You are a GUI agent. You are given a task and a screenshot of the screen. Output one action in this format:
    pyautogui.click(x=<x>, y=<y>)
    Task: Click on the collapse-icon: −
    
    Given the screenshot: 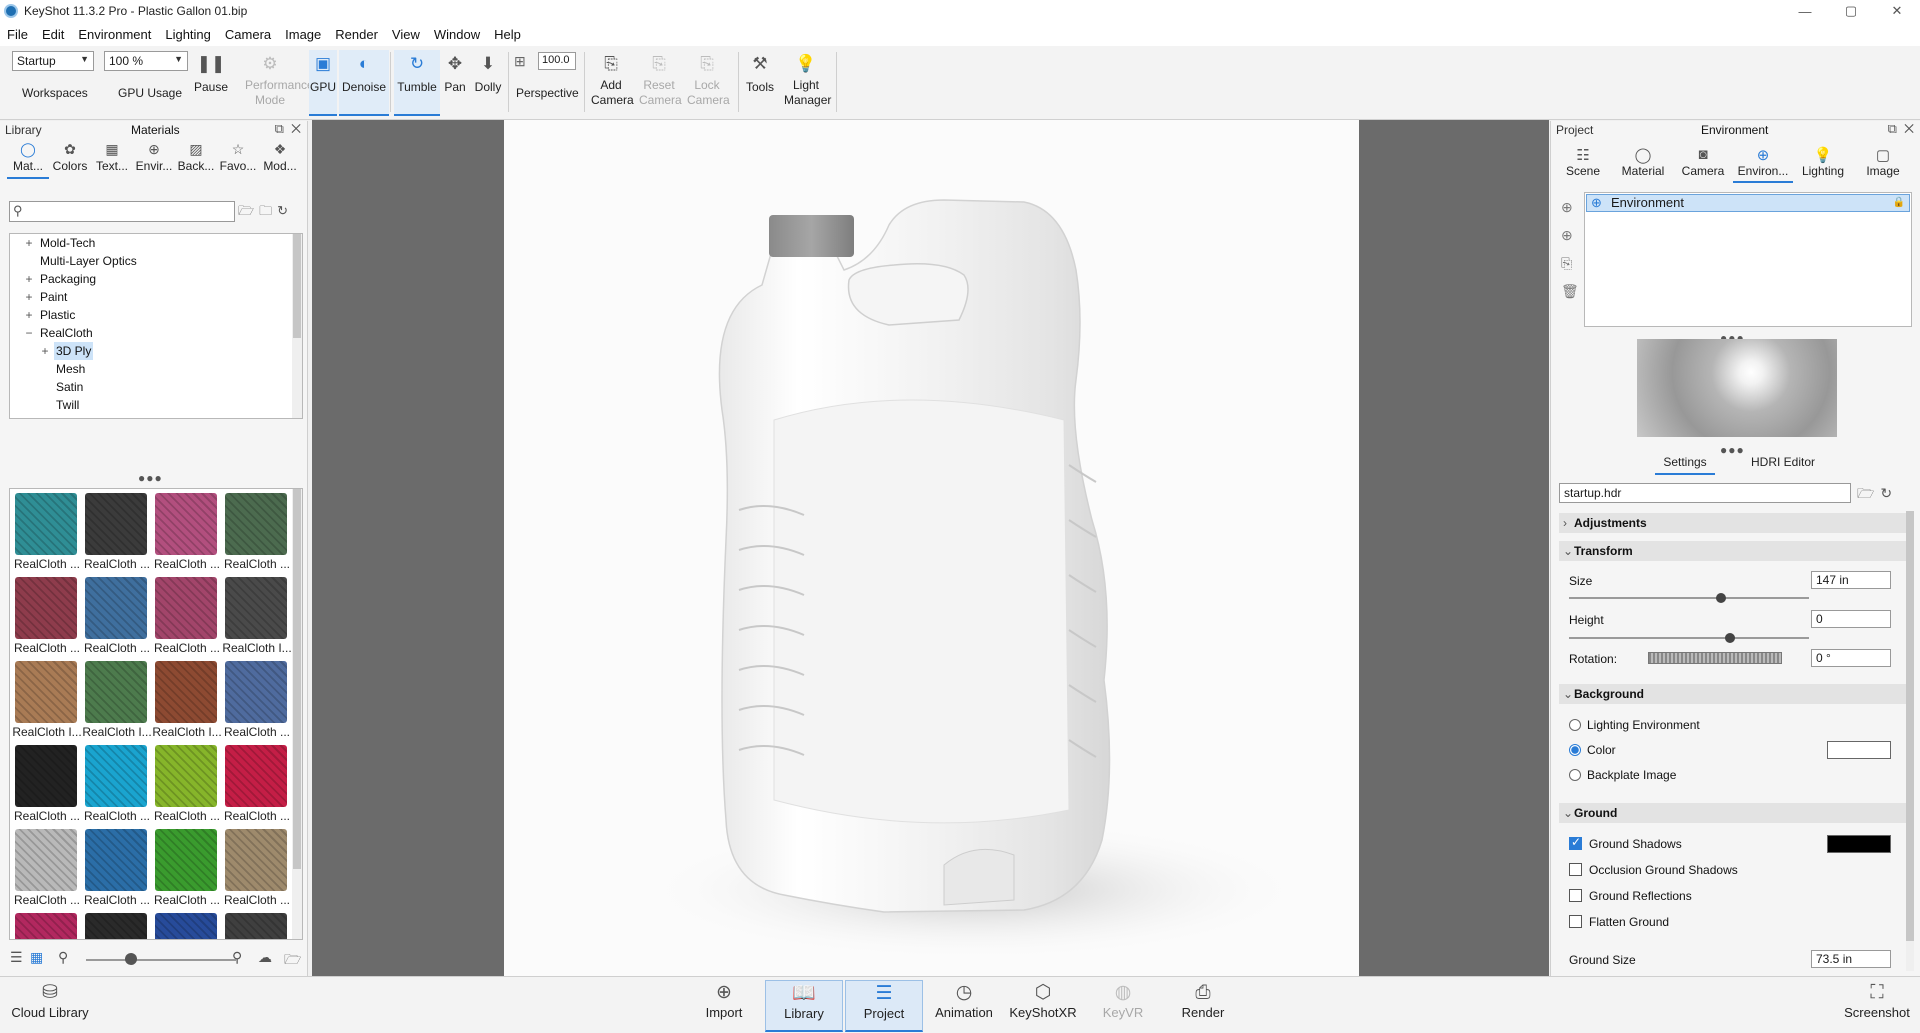 What is the action you would take?
    pyautogui.click(x=29, y=333)
    